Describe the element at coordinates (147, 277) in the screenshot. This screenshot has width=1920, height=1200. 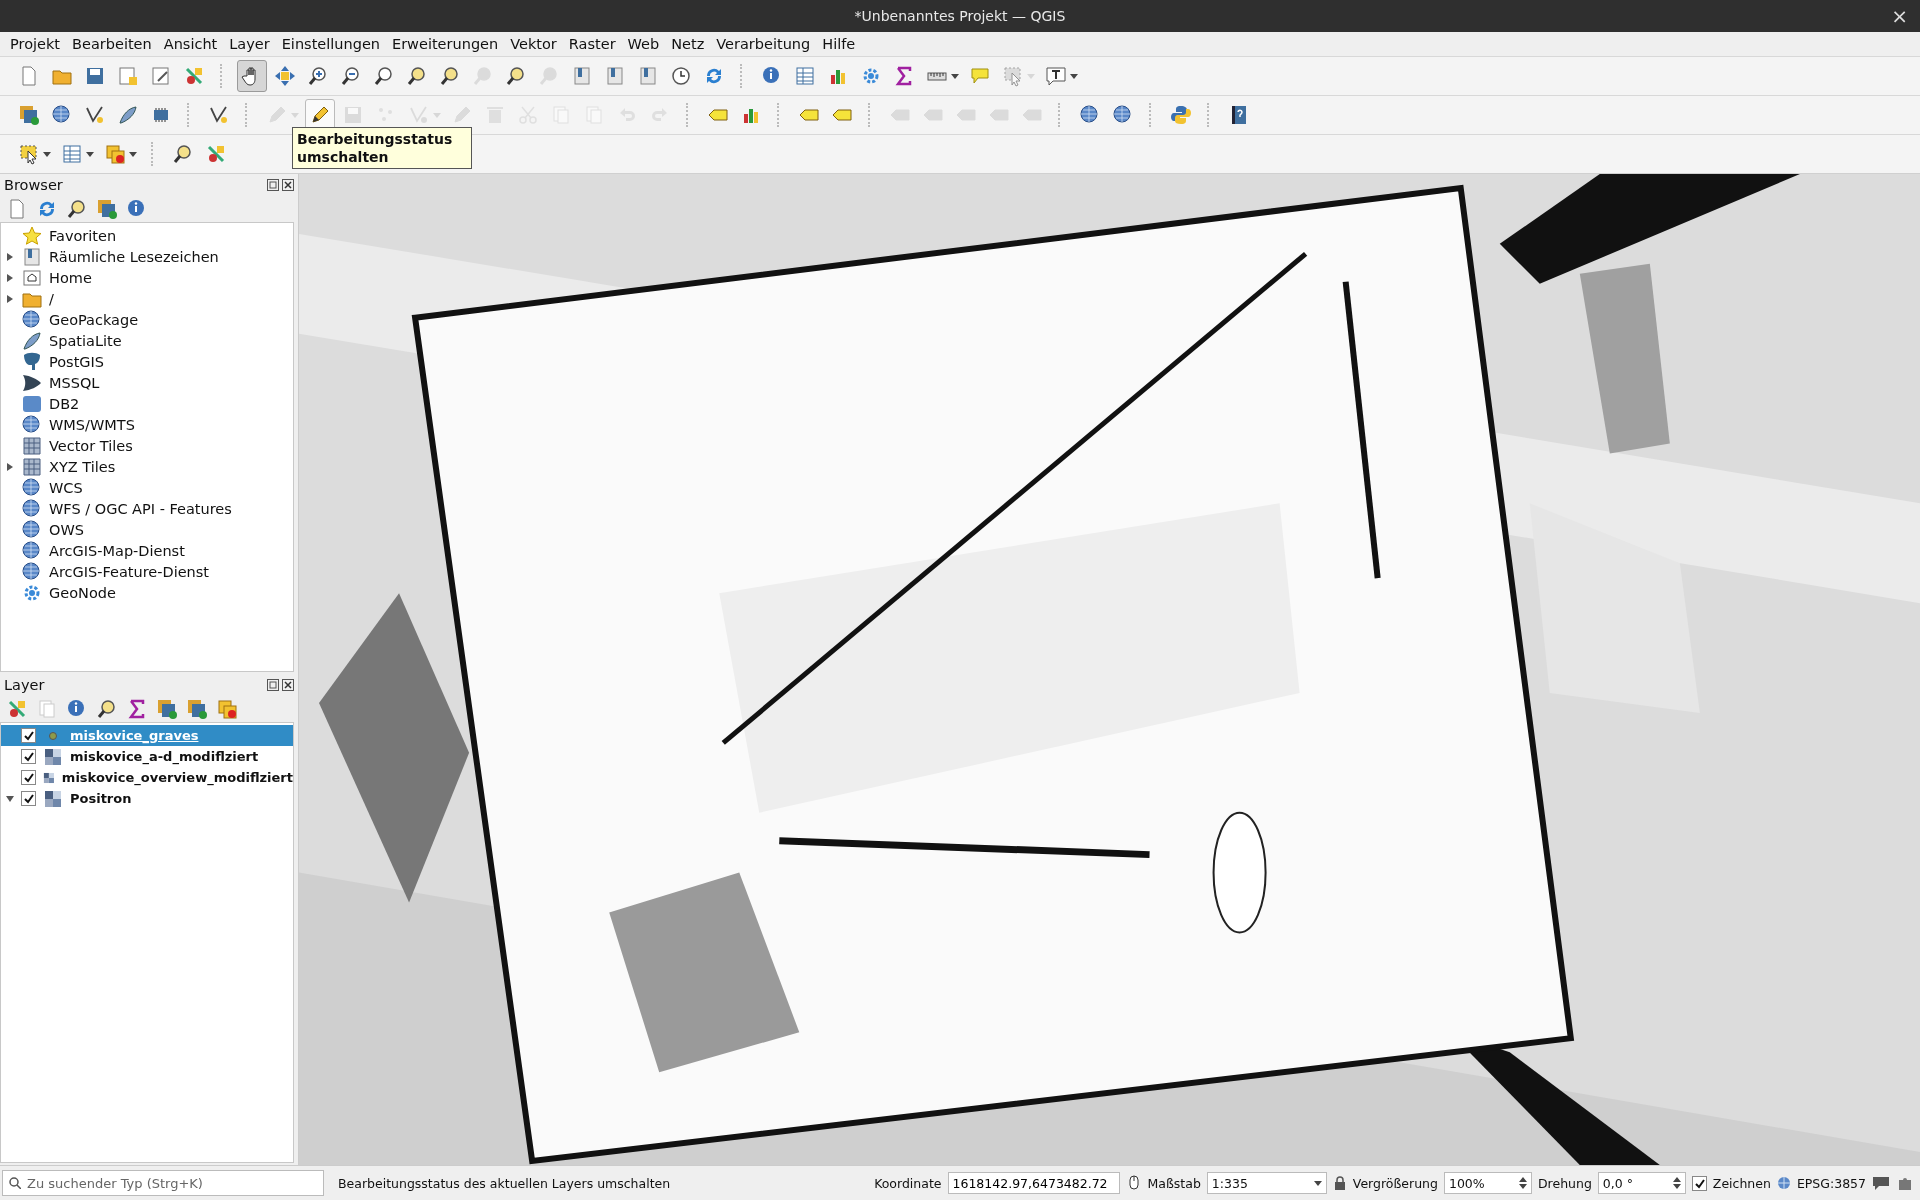
I see `tree-item: Home` at that location.